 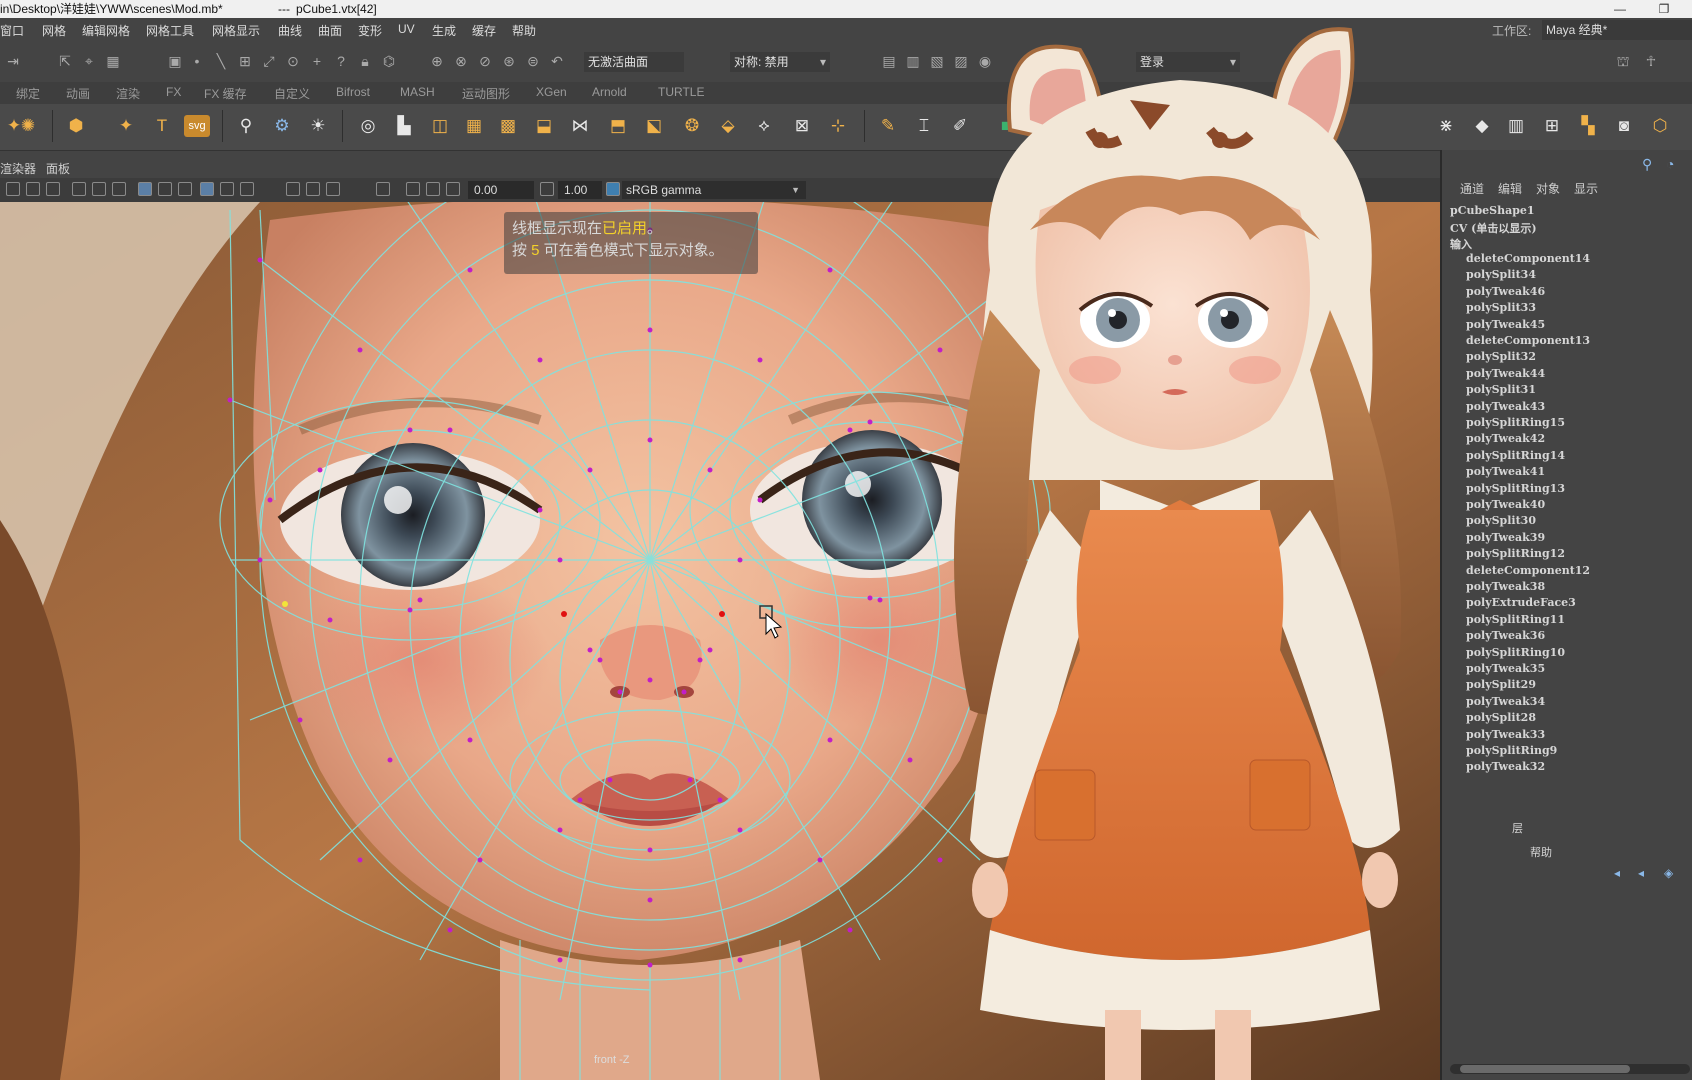 What do you see at coordinates (106, 30) in the screenshot?
I see `menu-edit-mesh: 编辑网格` at bounding box center [106, 30].